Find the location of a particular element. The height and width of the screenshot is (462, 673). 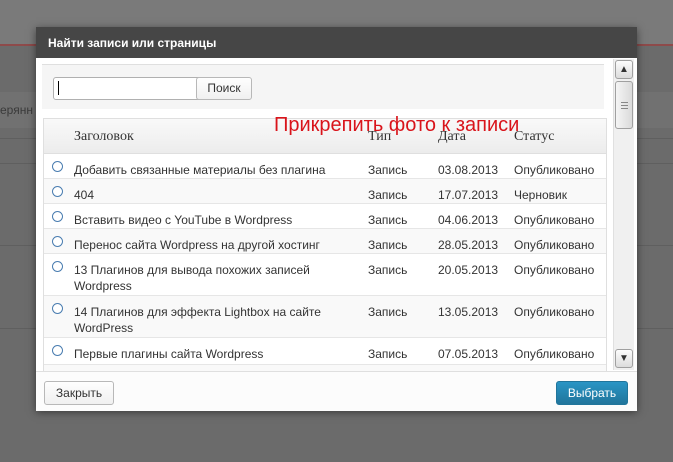

chevron-down-icon: ▼ is located at coordinates (624, 358).